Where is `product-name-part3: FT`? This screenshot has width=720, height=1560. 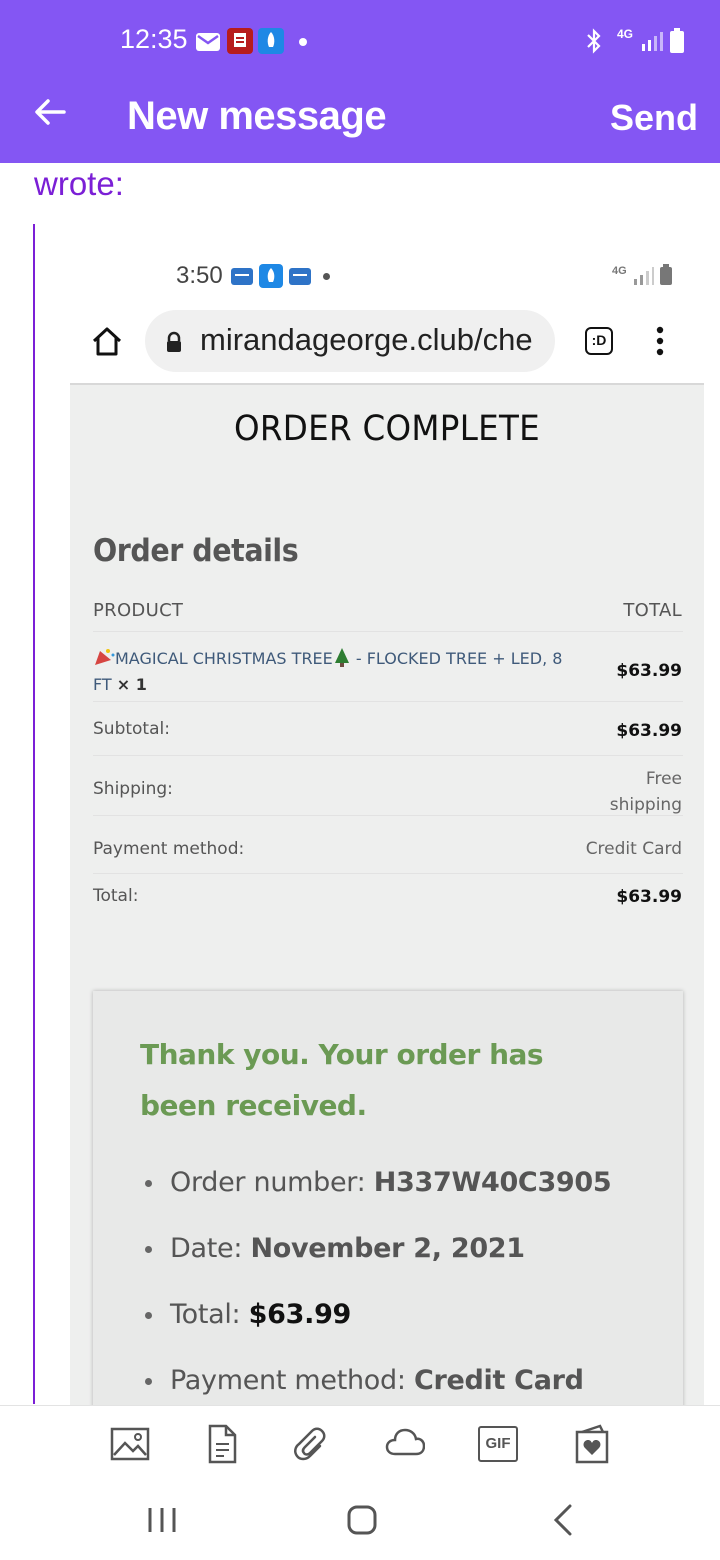 product-name-part3: FT is located at coordinates (102, 684).